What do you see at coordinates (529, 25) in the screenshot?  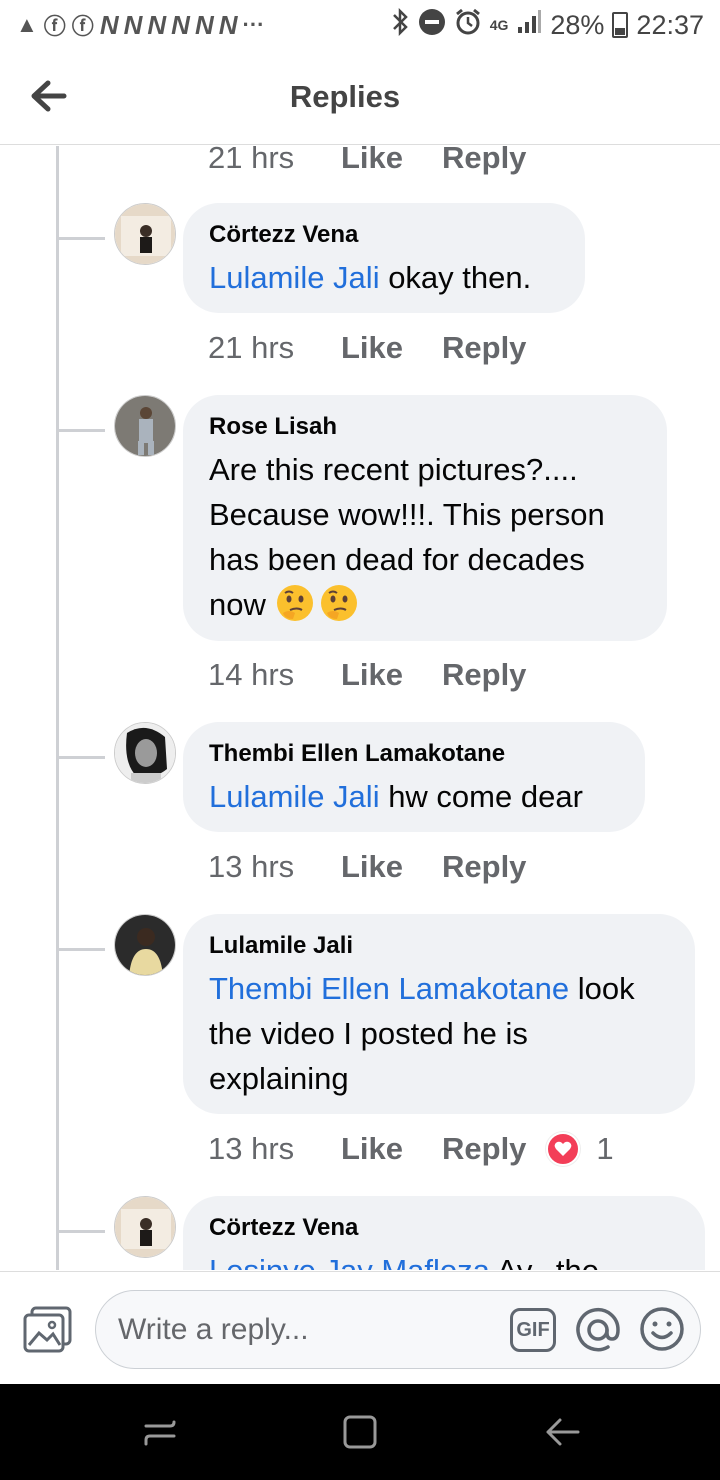 I see `signal-icon` at bounding box center [529, 25].